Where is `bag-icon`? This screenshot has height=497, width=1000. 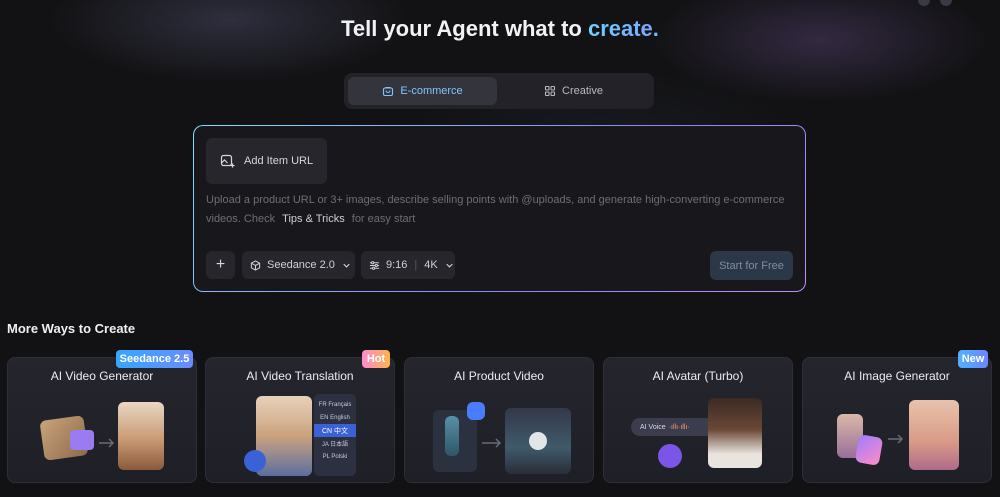
bag-icon is located at coordinates (388, 91).